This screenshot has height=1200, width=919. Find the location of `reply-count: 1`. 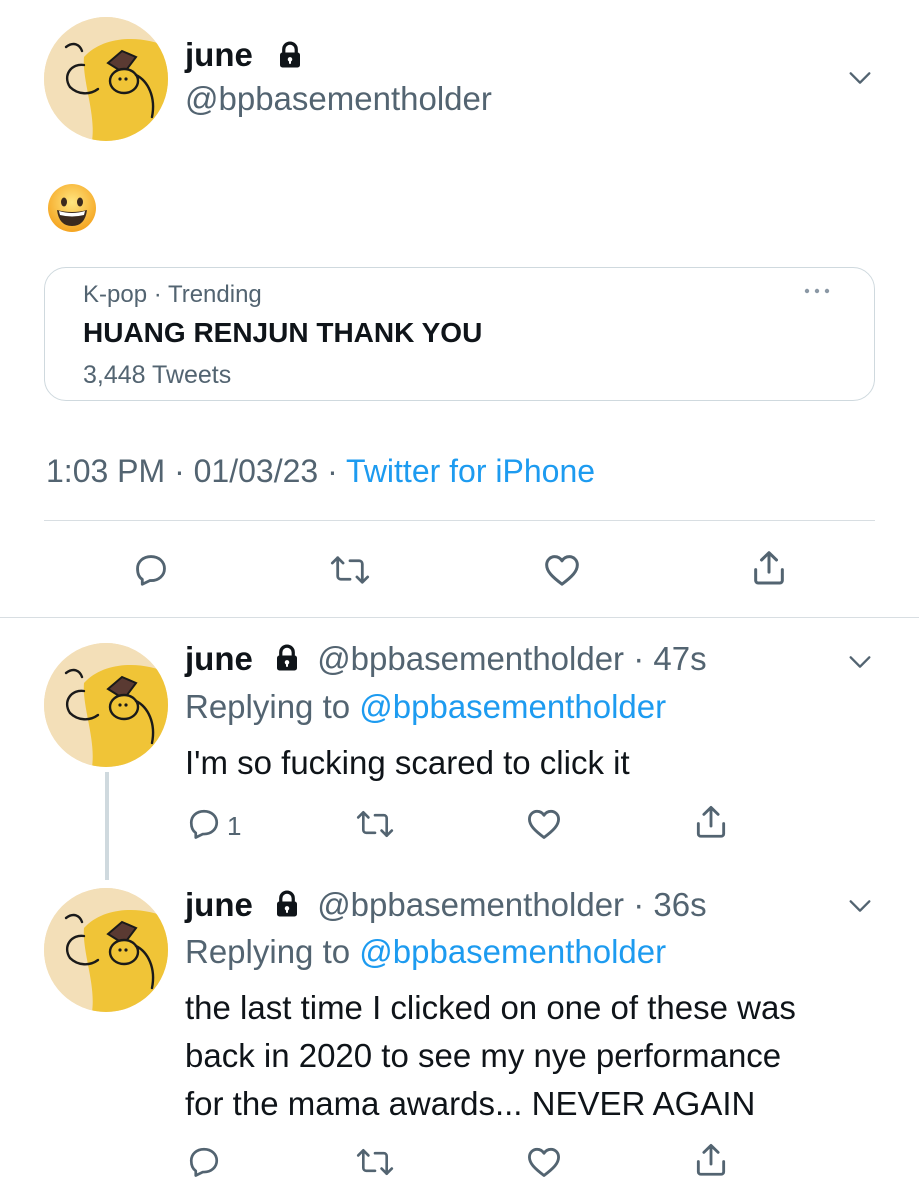

reply-count: 1 is located at coordinates (234, 826).